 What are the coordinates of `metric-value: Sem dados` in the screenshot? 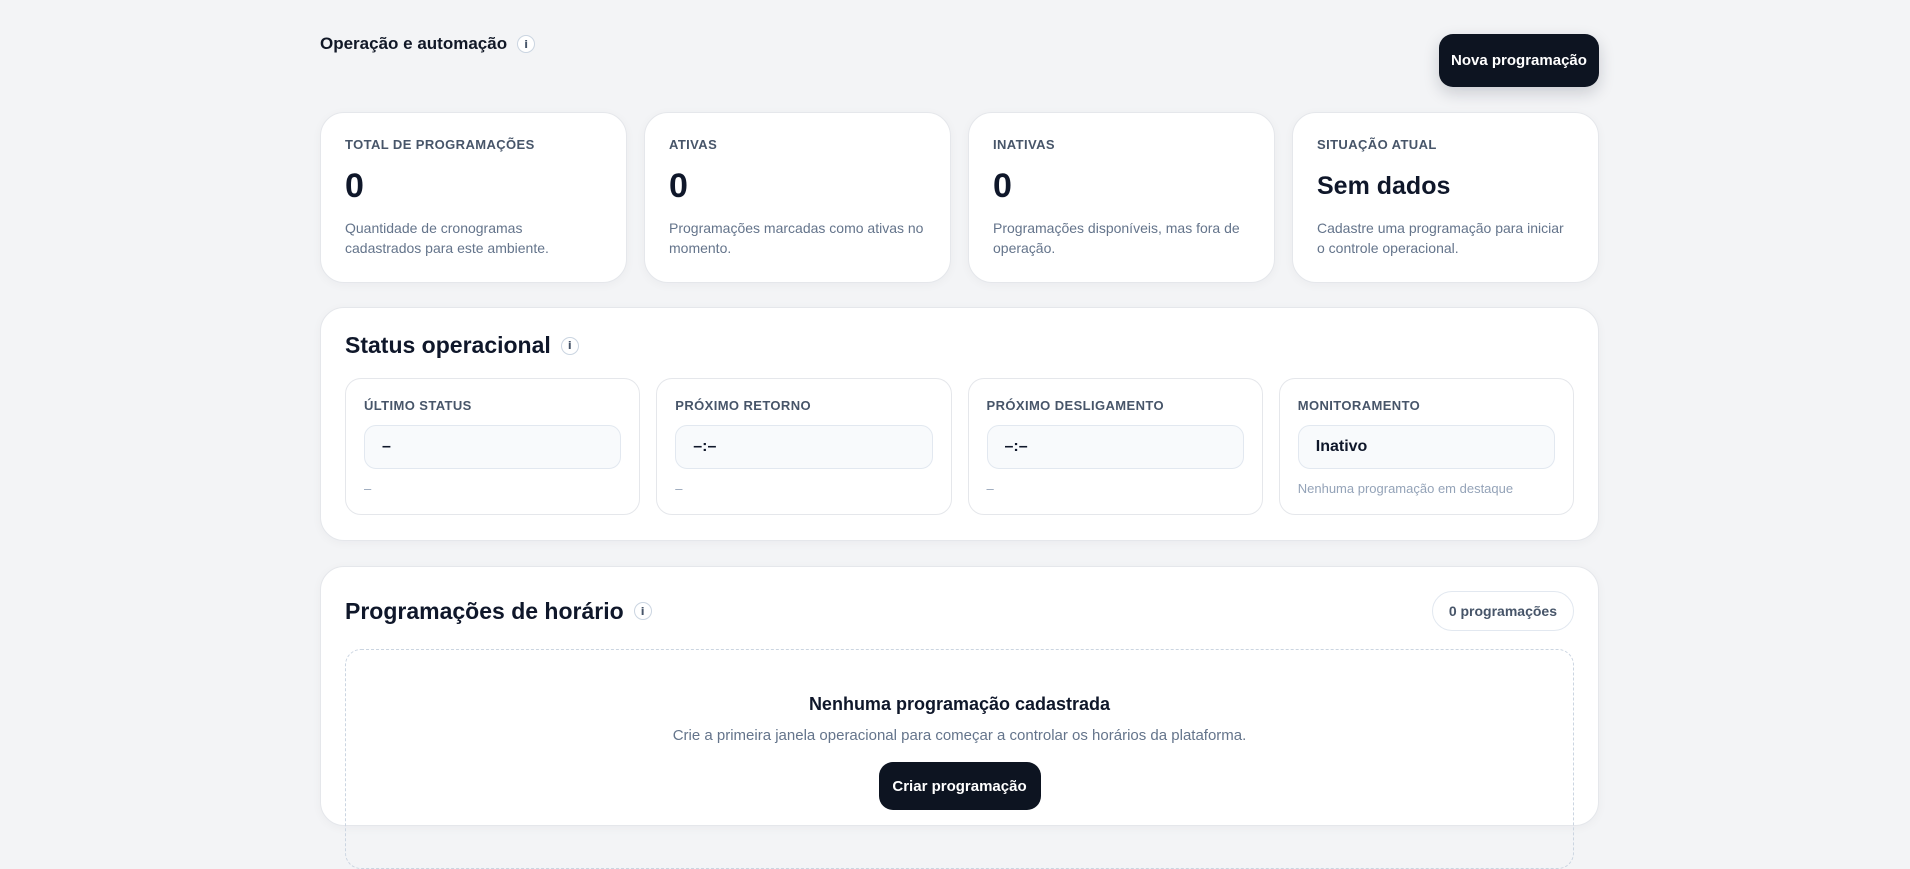 It's located at (1384, 186).